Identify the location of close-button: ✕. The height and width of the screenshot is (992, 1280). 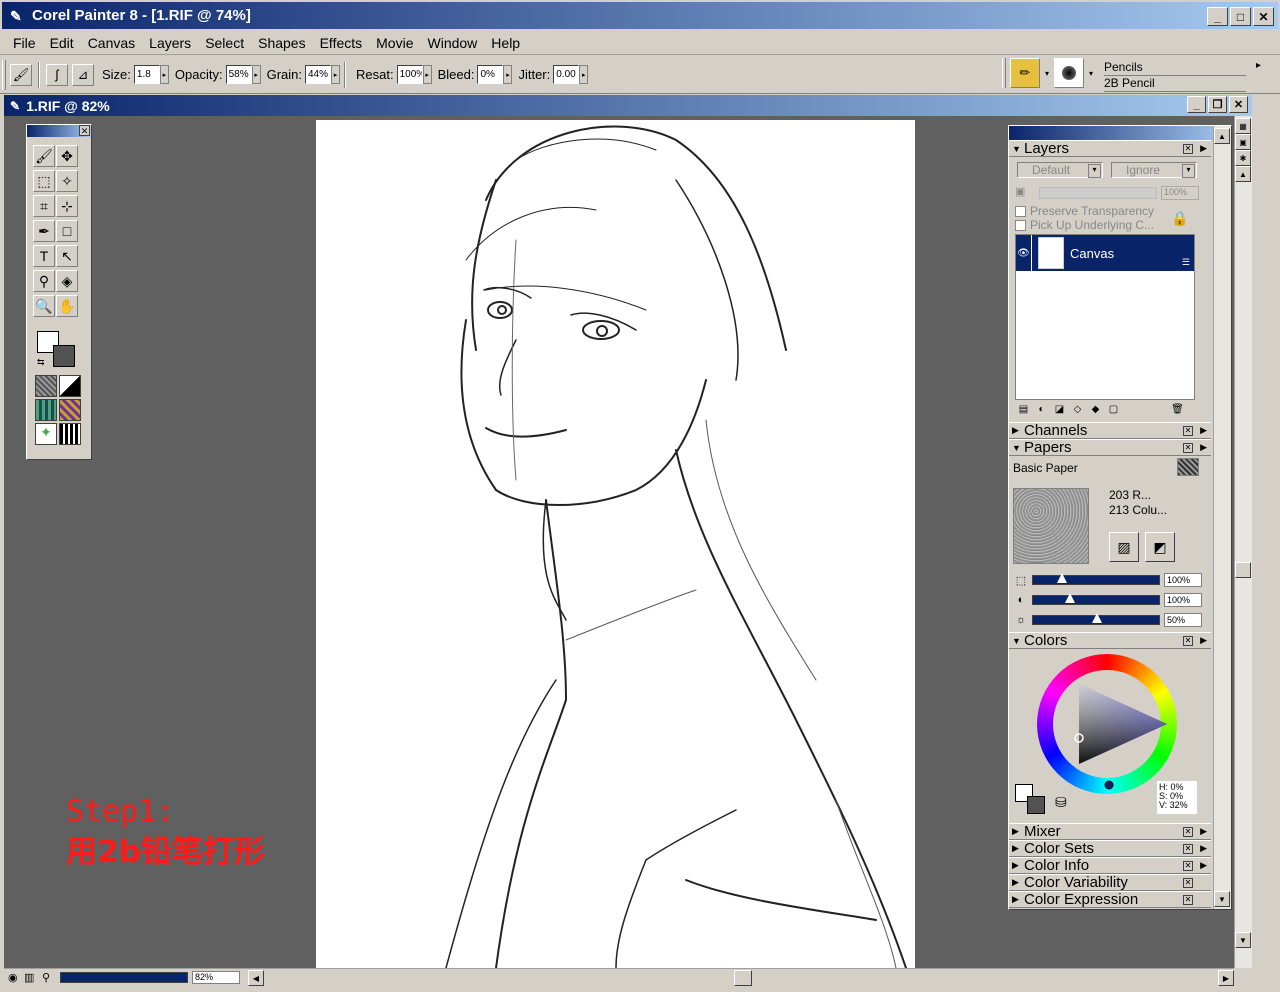
(1263, 16).